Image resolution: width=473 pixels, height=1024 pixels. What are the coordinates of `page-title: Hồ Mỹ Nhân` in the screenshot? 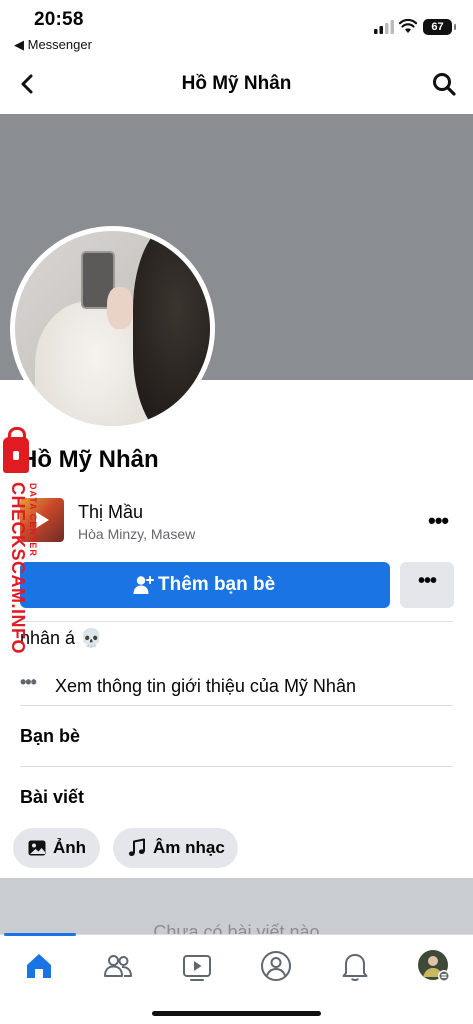 It's located at (236, 83).